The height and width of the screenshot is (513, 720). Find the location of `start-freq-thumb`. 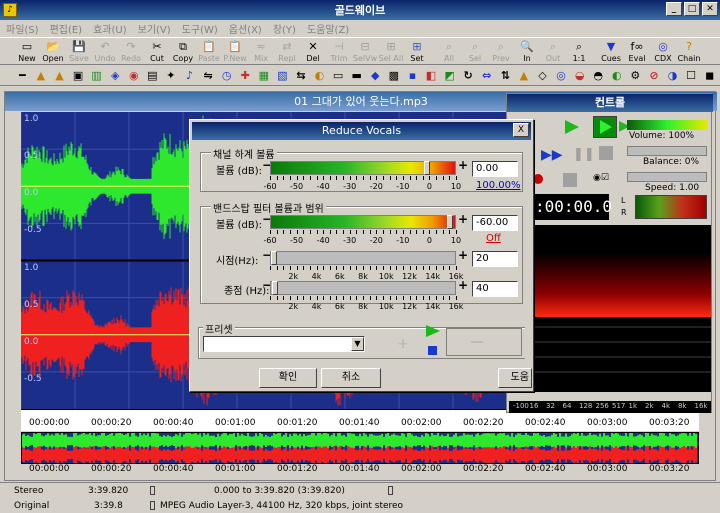

start-freq-thumb is located at coordinates (274, 258).